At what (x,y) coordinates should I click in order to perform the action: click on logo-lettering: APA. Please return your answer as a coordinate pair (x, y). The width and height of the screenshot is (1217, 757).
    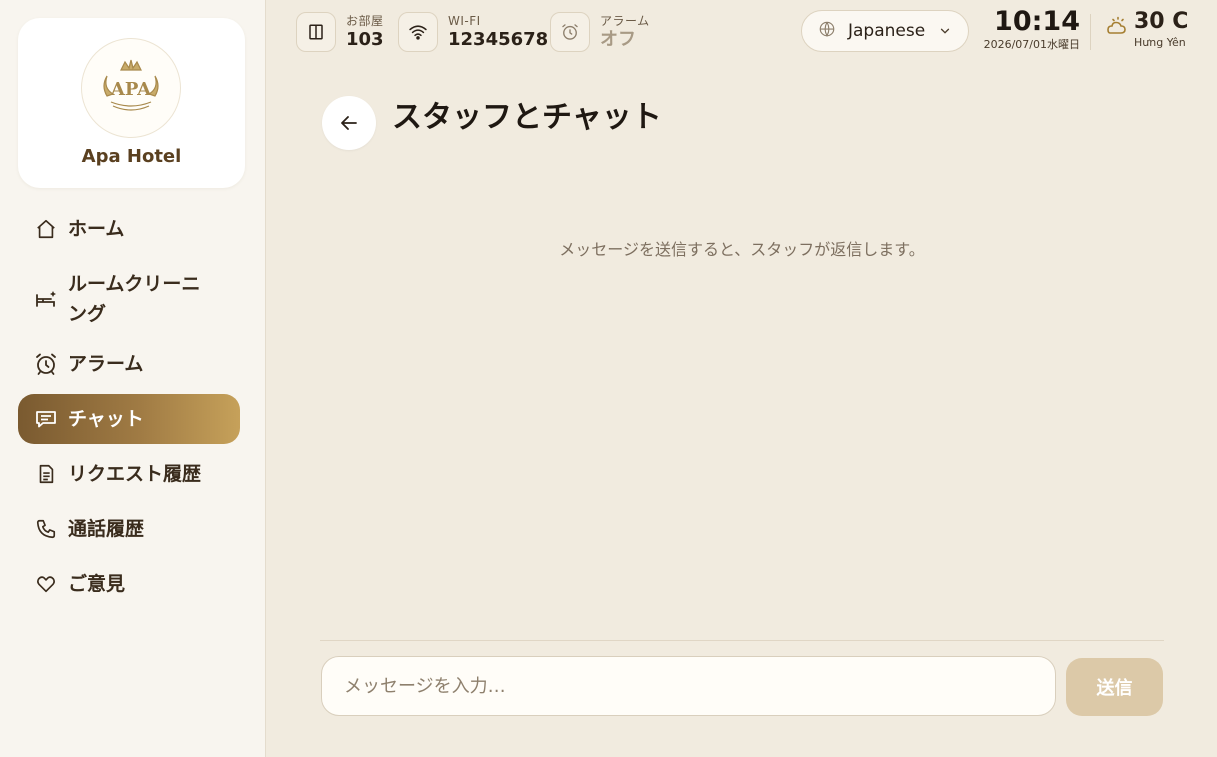
    Looking at the image, I should click on (131, 89).